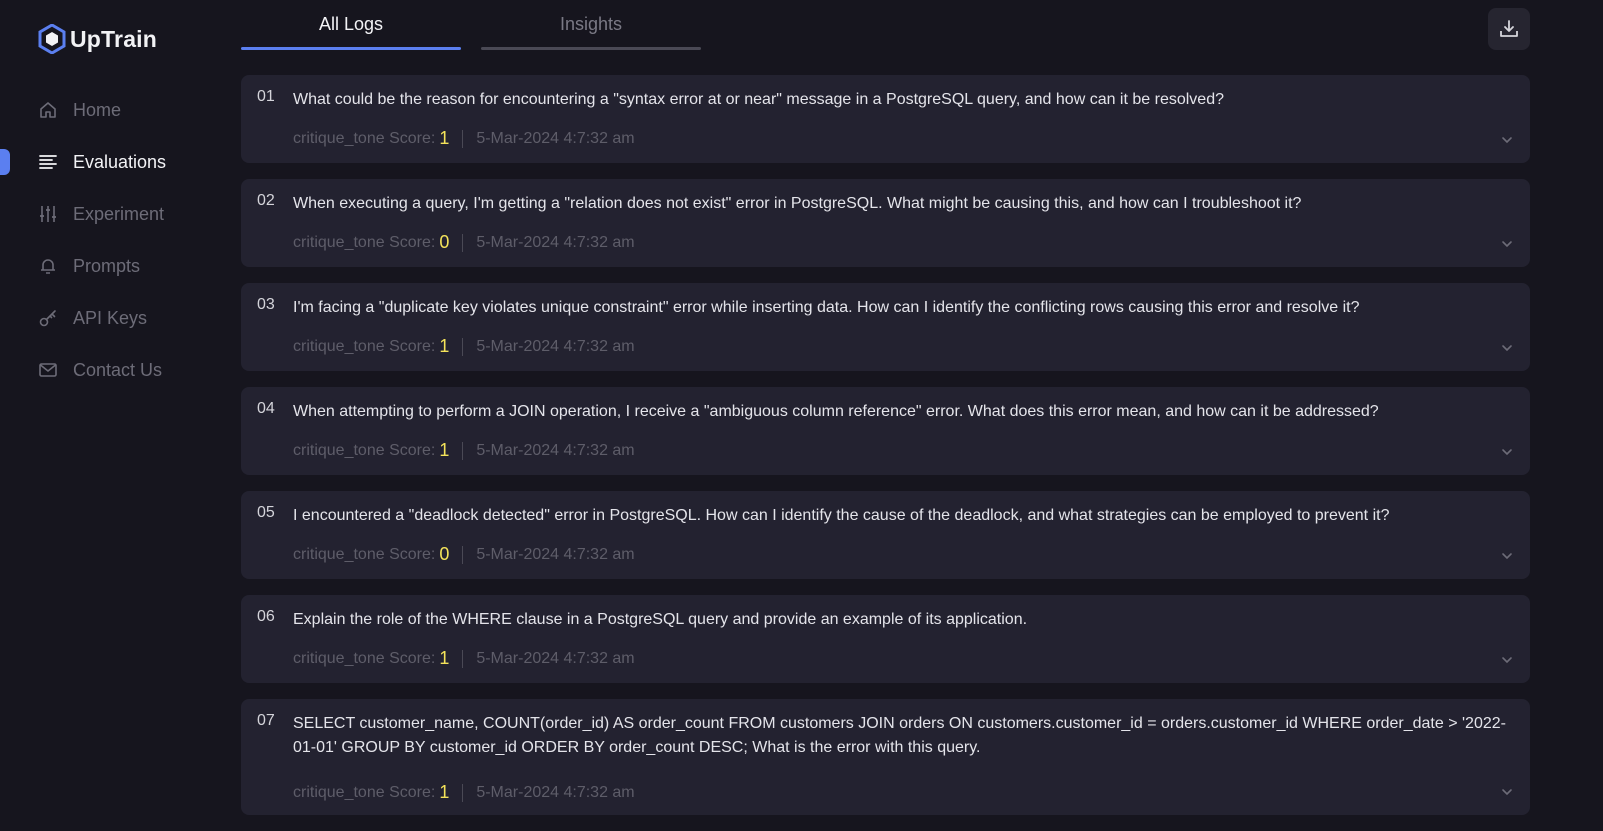 The image size is (1603, 831). I want to click on sidebar-item-label: Contact Us, so click(118, 369).